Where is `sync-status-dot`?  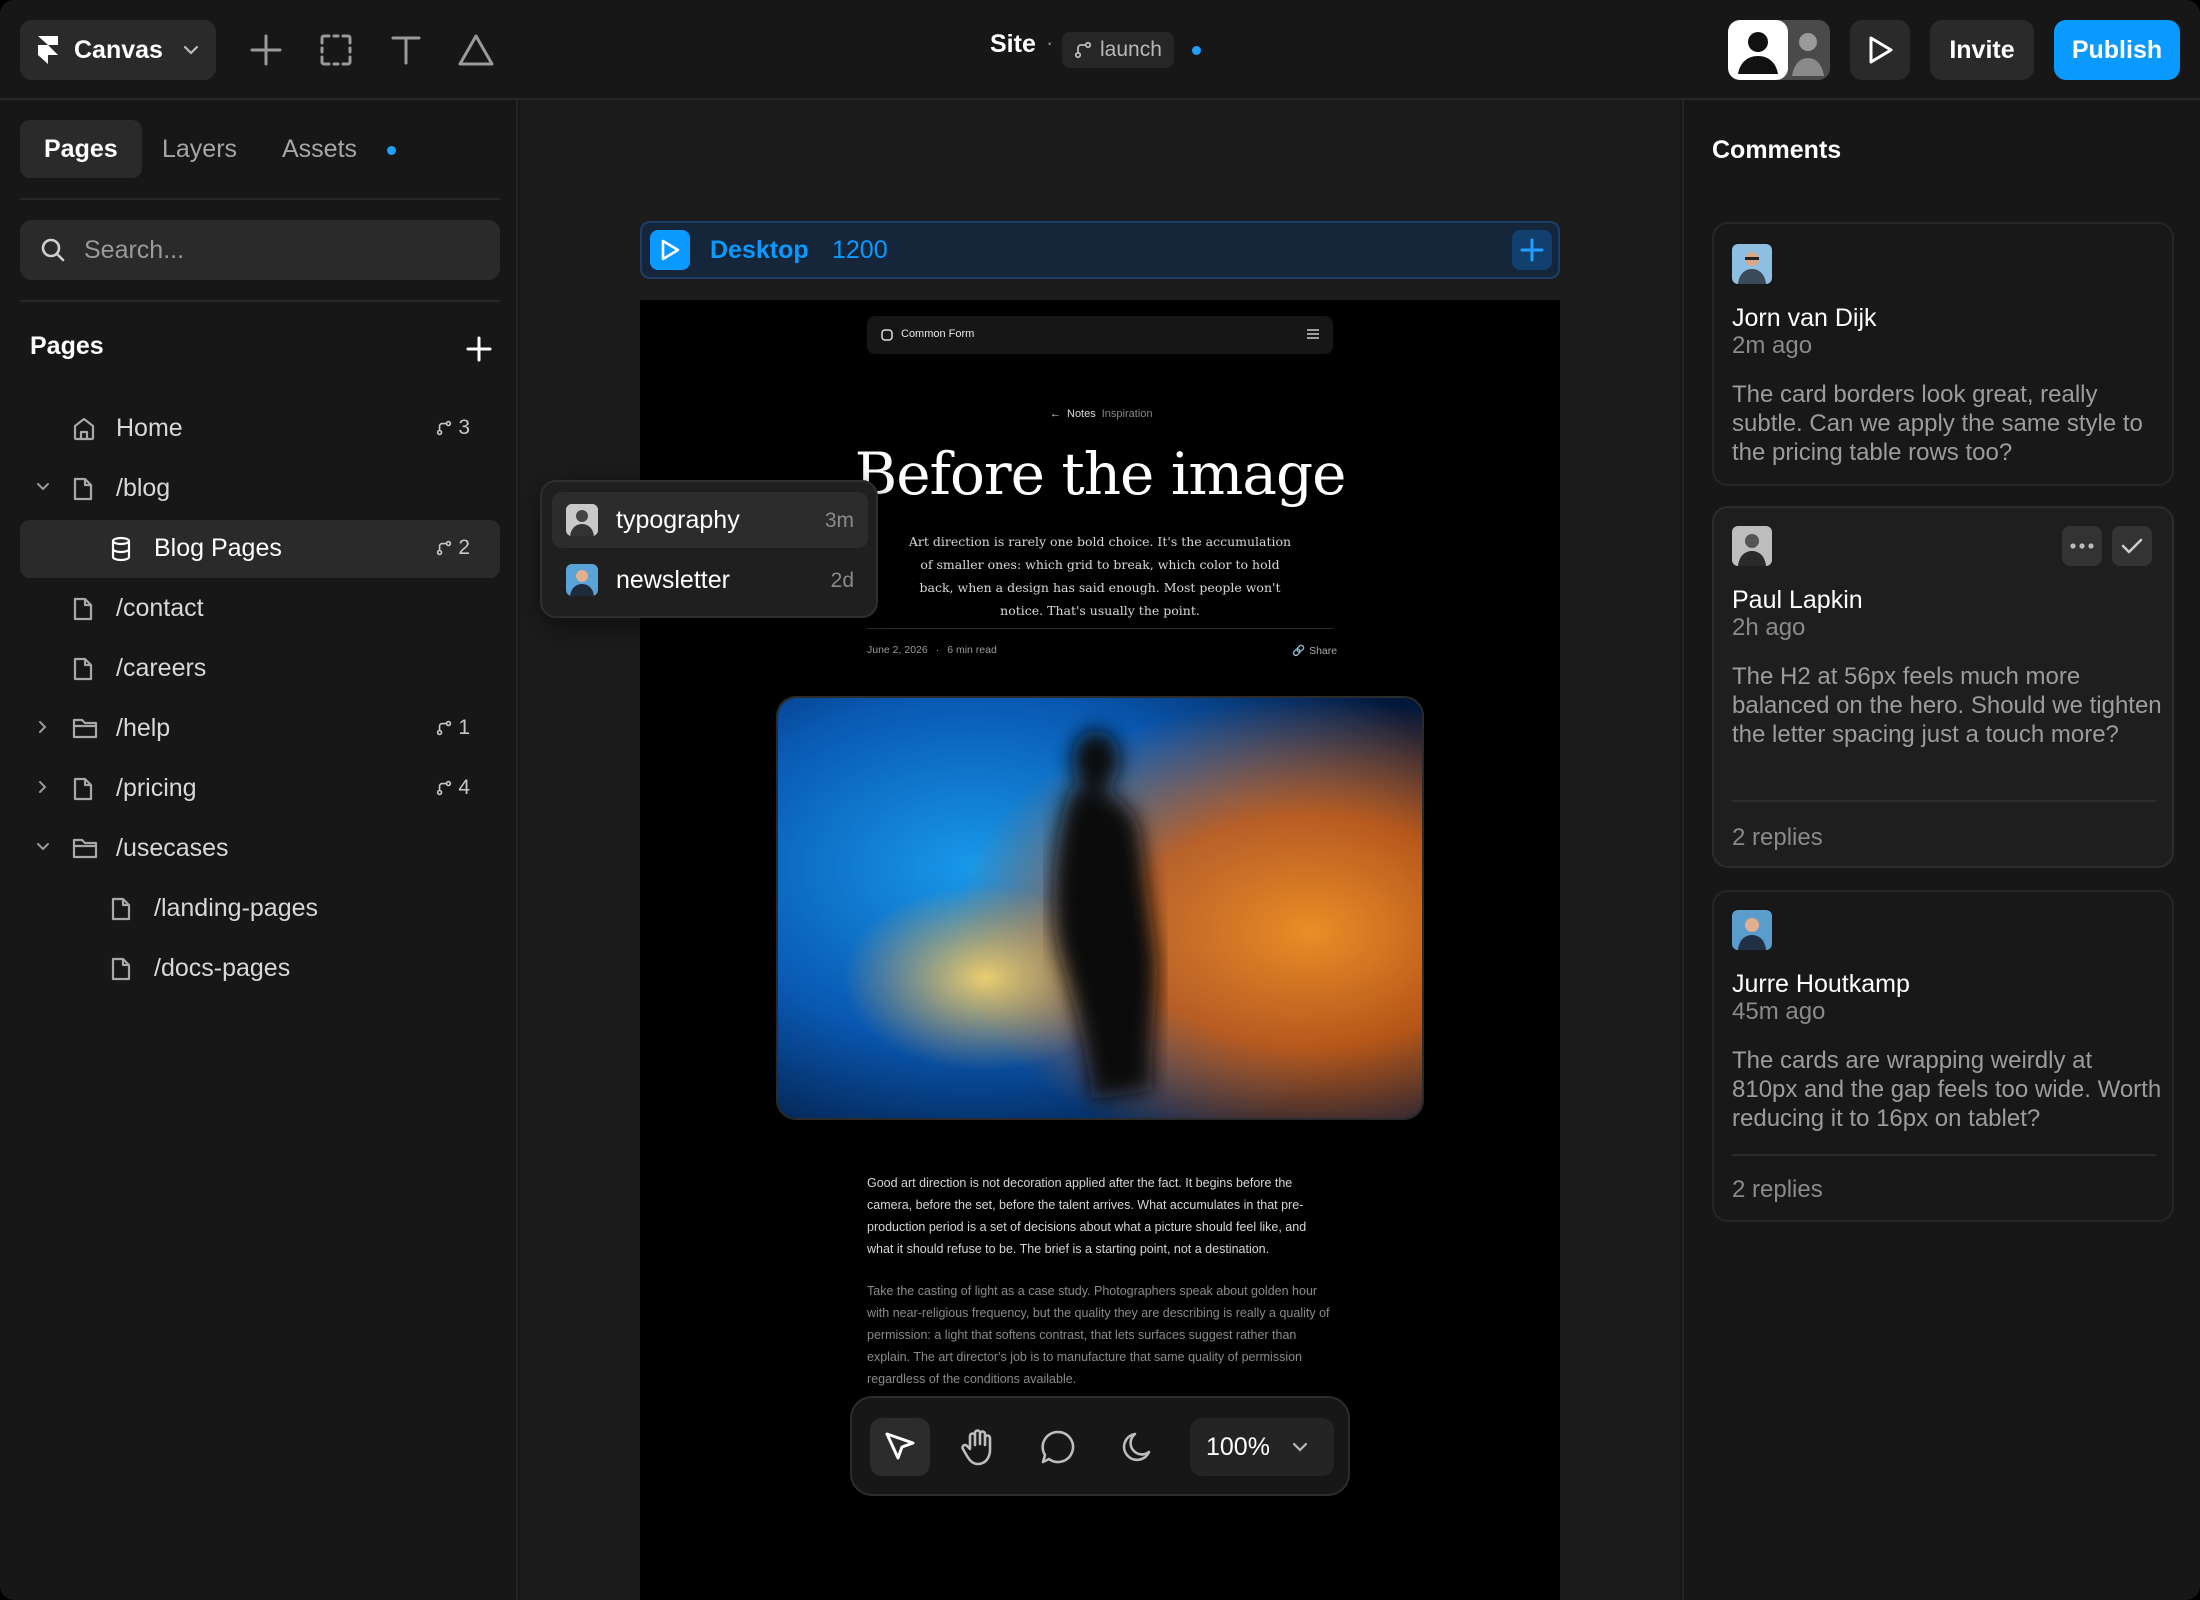 sync-status-dot is located at coordinates (1196, 50).